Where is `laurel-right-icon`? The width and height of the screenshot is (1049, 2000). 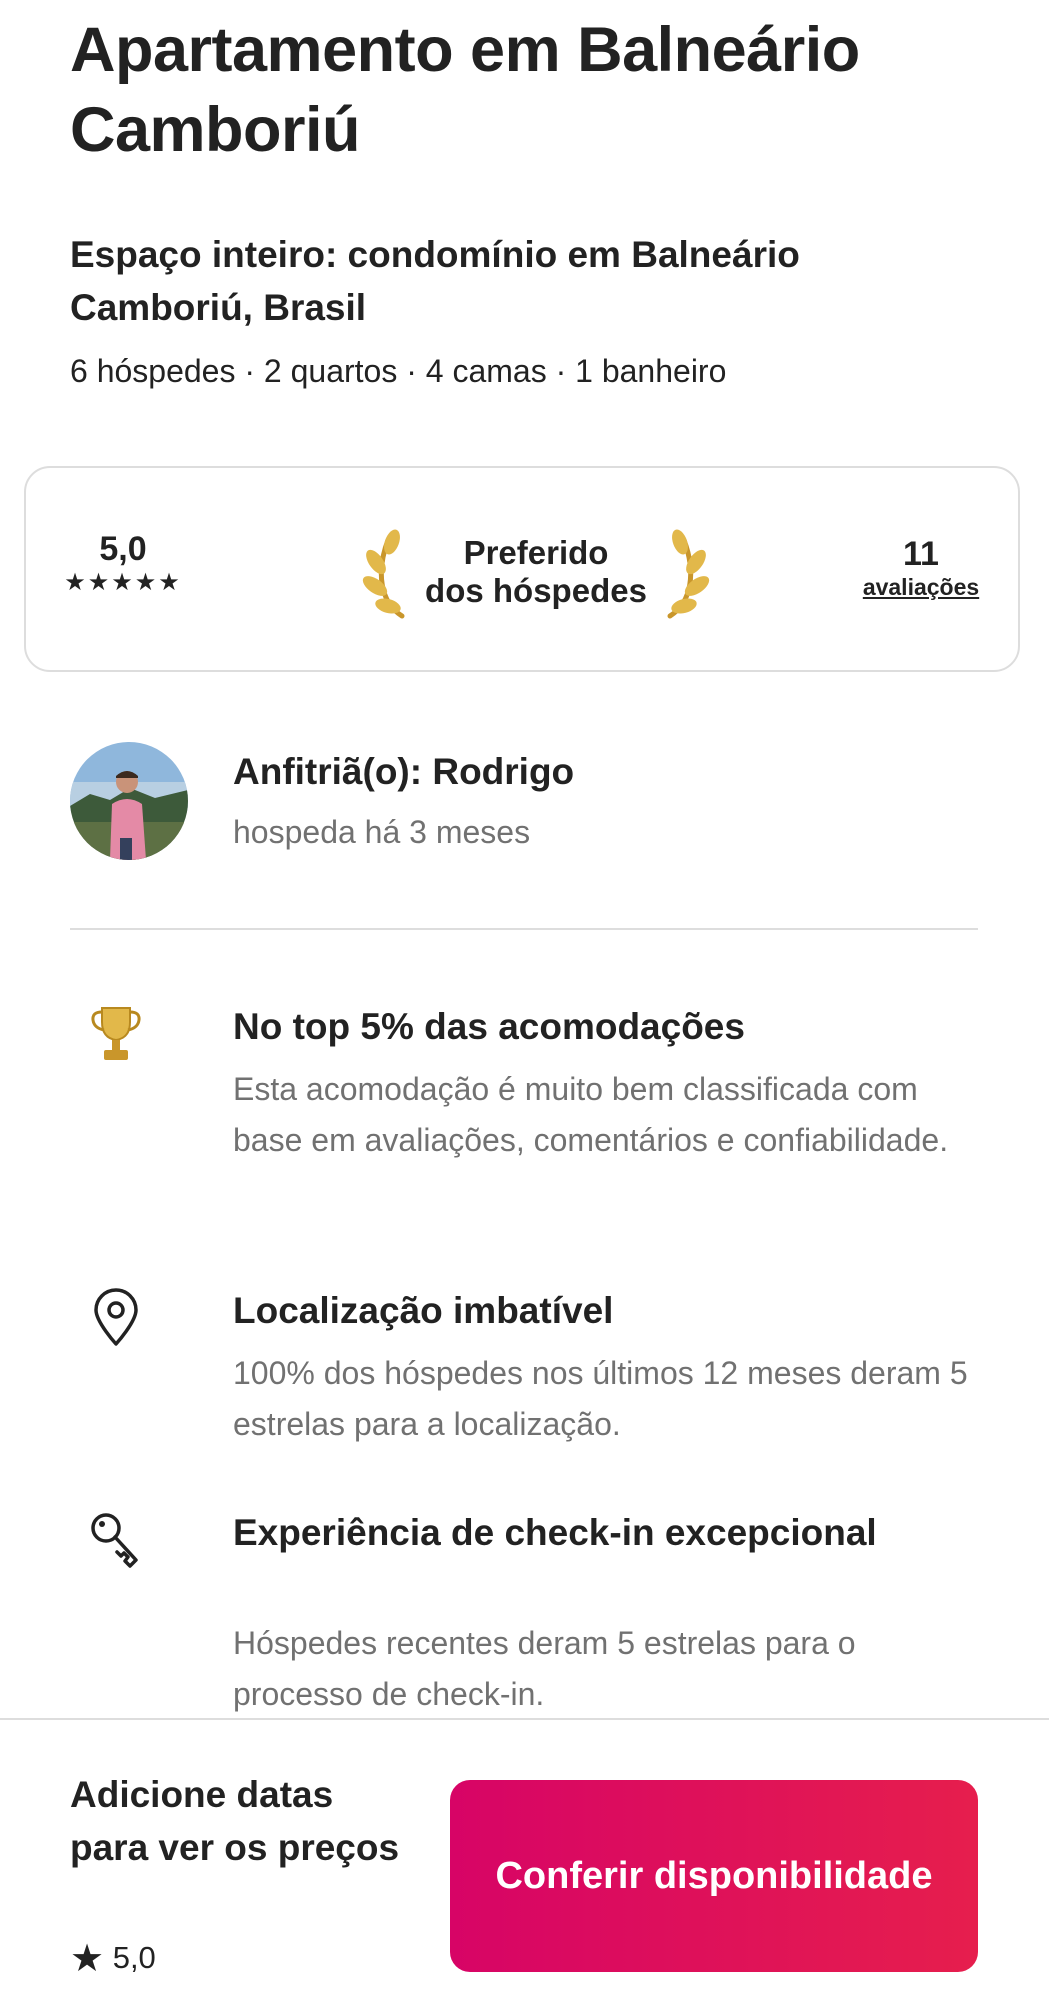
laurel-right-icon is located at coordinates (688, 574).